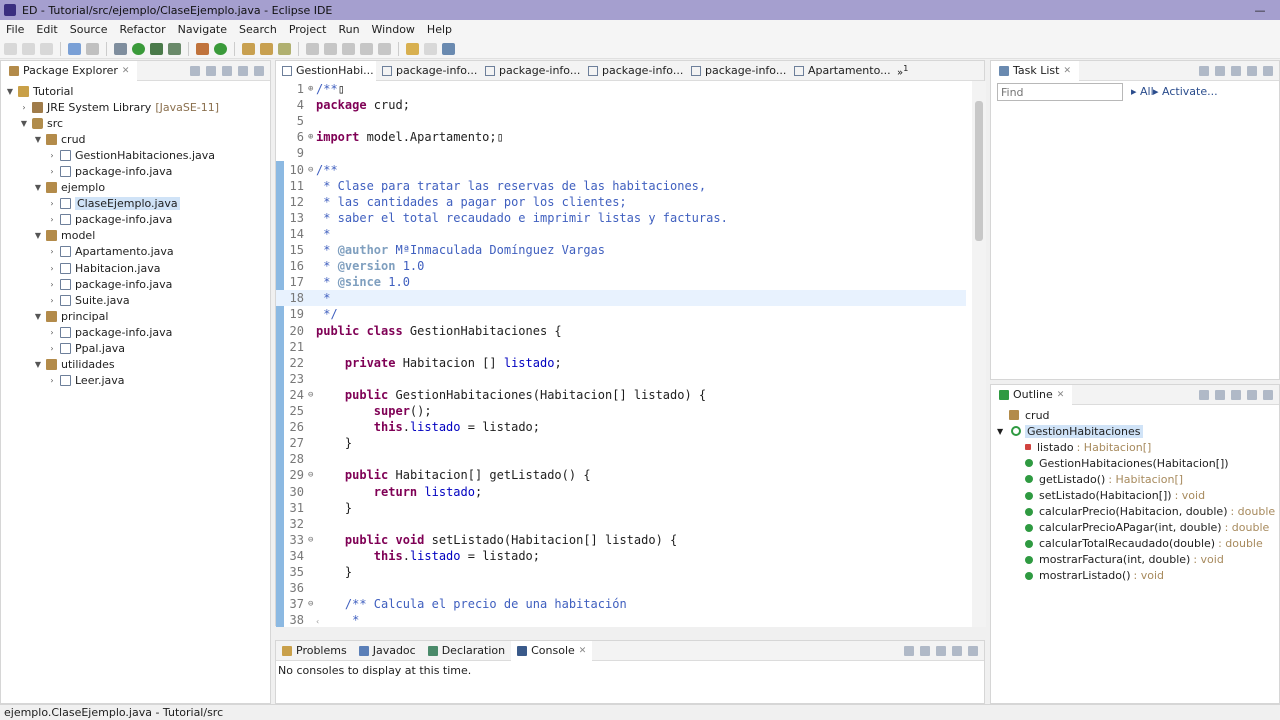 This screenshot has height=720, width=1280. Describe the element at coordinates (909, 650) in the screenshot. I see `pin-console-icon` at that location.